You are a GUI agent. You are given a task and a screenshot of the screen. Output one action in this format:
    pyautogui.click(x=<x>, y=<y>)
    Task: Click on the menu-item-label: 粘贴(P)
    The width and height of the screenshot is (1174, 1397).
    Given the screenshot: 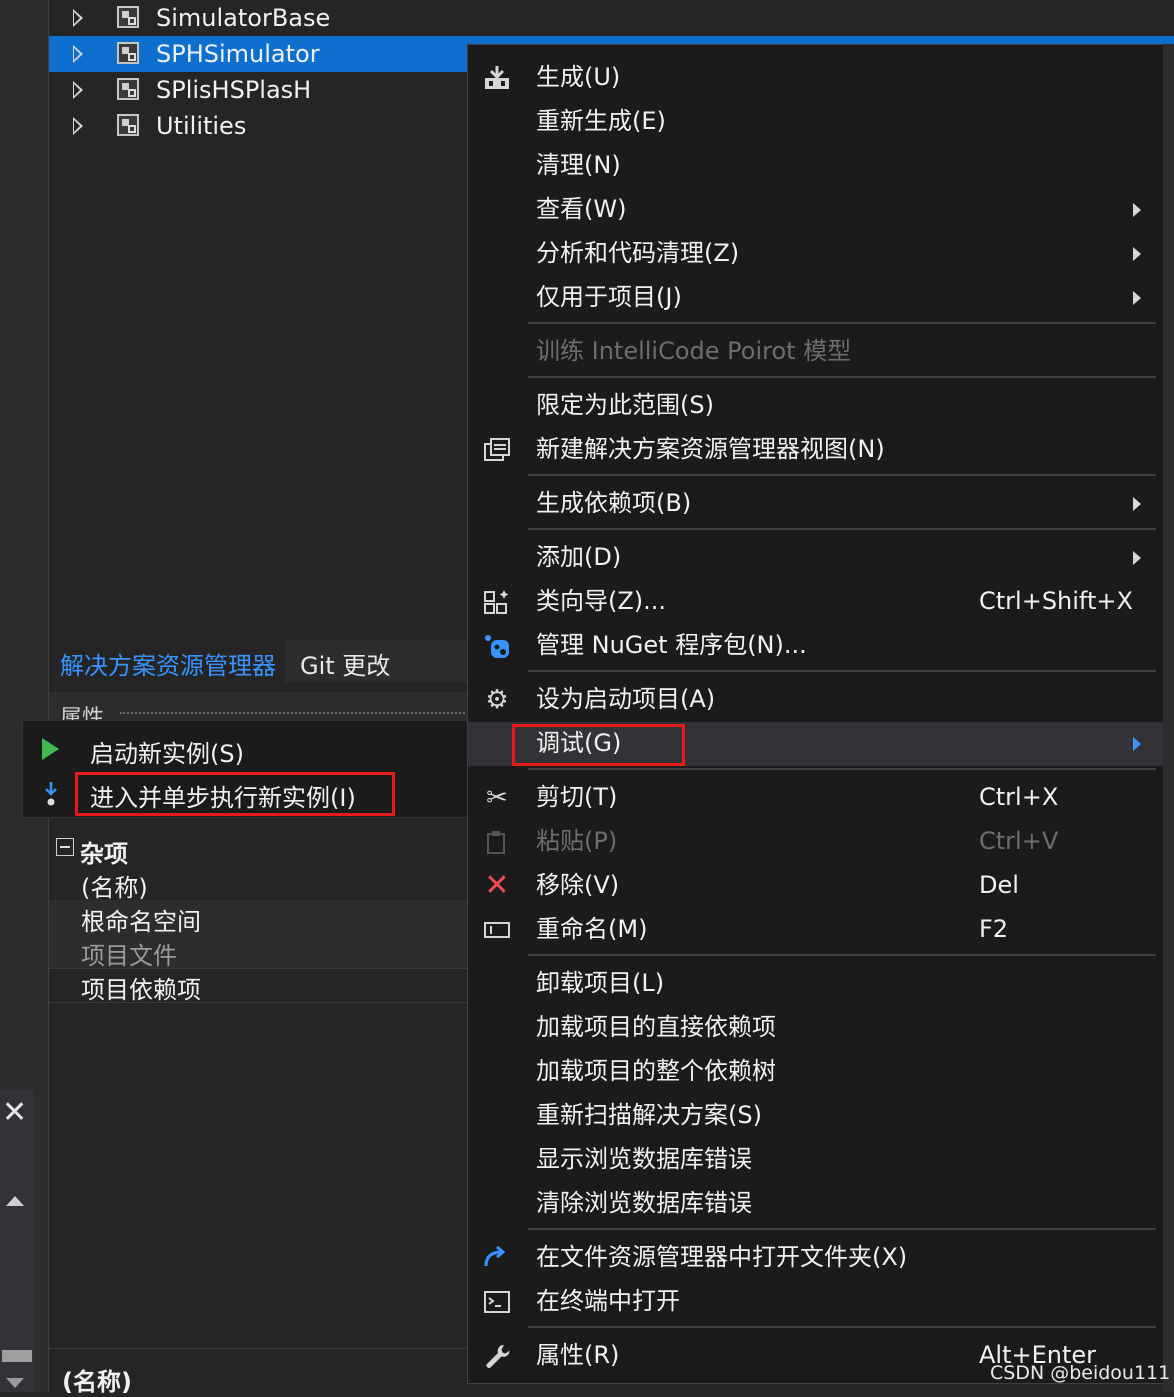 What is the action you would take?
    pyautogui.click(x=577, y=841)
    